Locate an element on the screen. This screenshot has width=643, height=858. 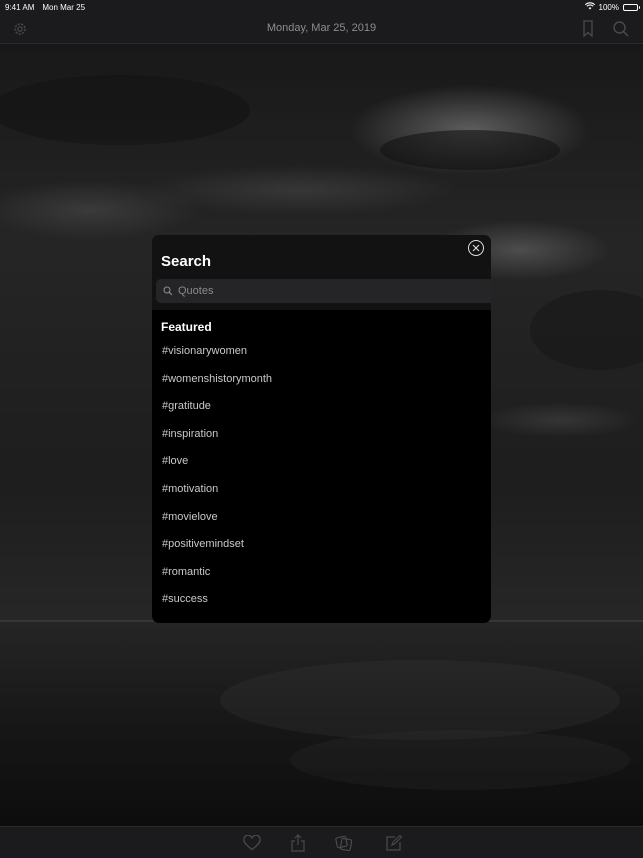
close-button is located at coordinates (476, 248).